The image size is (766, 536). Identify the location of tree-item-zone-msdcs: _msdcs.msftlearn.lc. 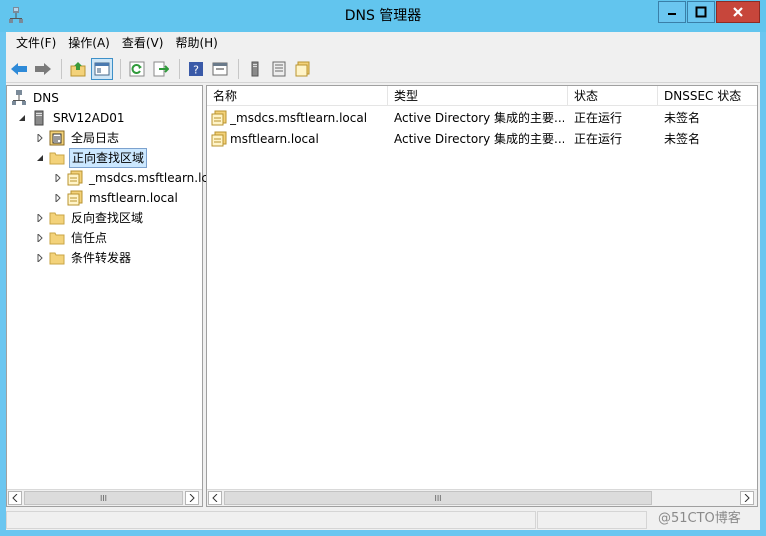
(131, 178).